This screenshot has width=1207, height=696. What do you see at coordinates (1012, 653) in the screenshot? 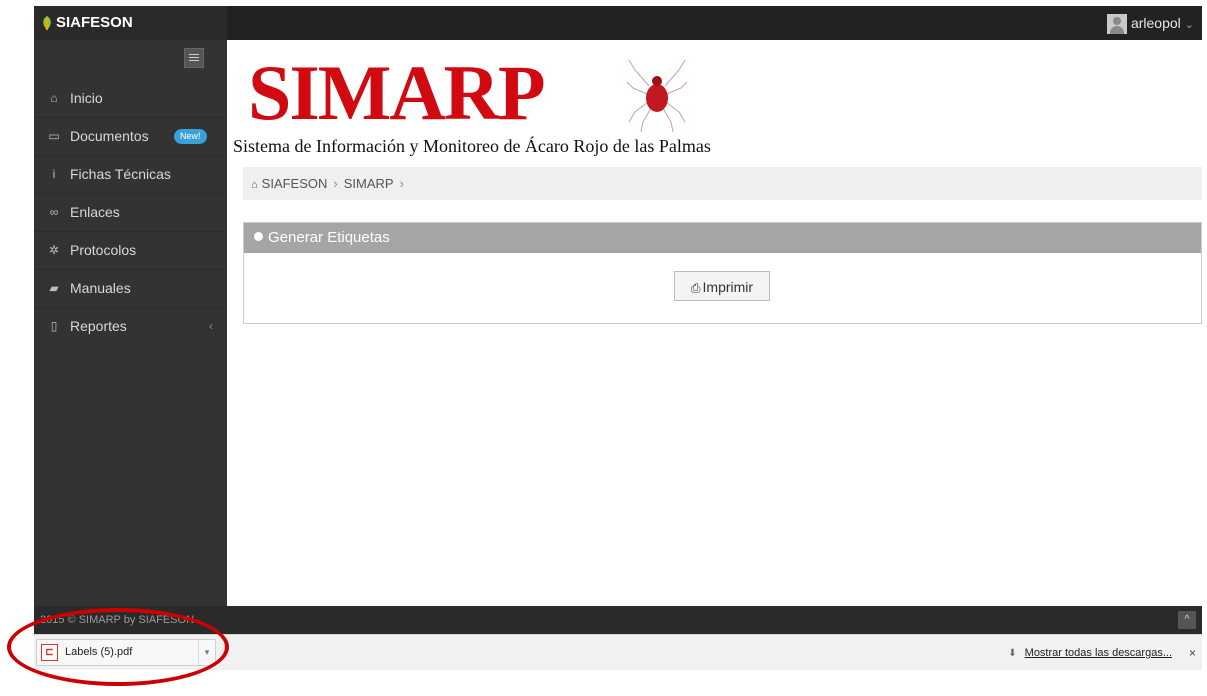
I see `download-arrow-icon: ⬇` at bounding box center [1012, 653].